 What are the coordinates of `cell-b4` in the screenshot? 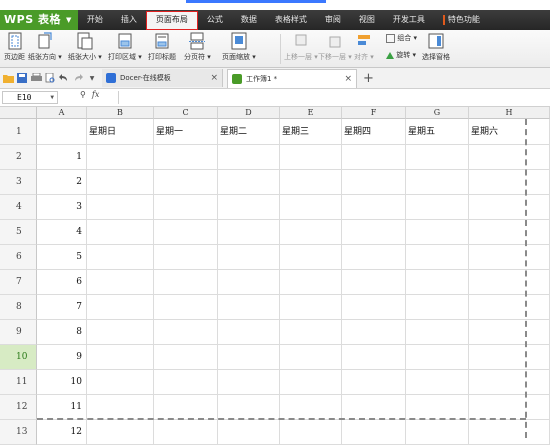 It's located at (120, 207).